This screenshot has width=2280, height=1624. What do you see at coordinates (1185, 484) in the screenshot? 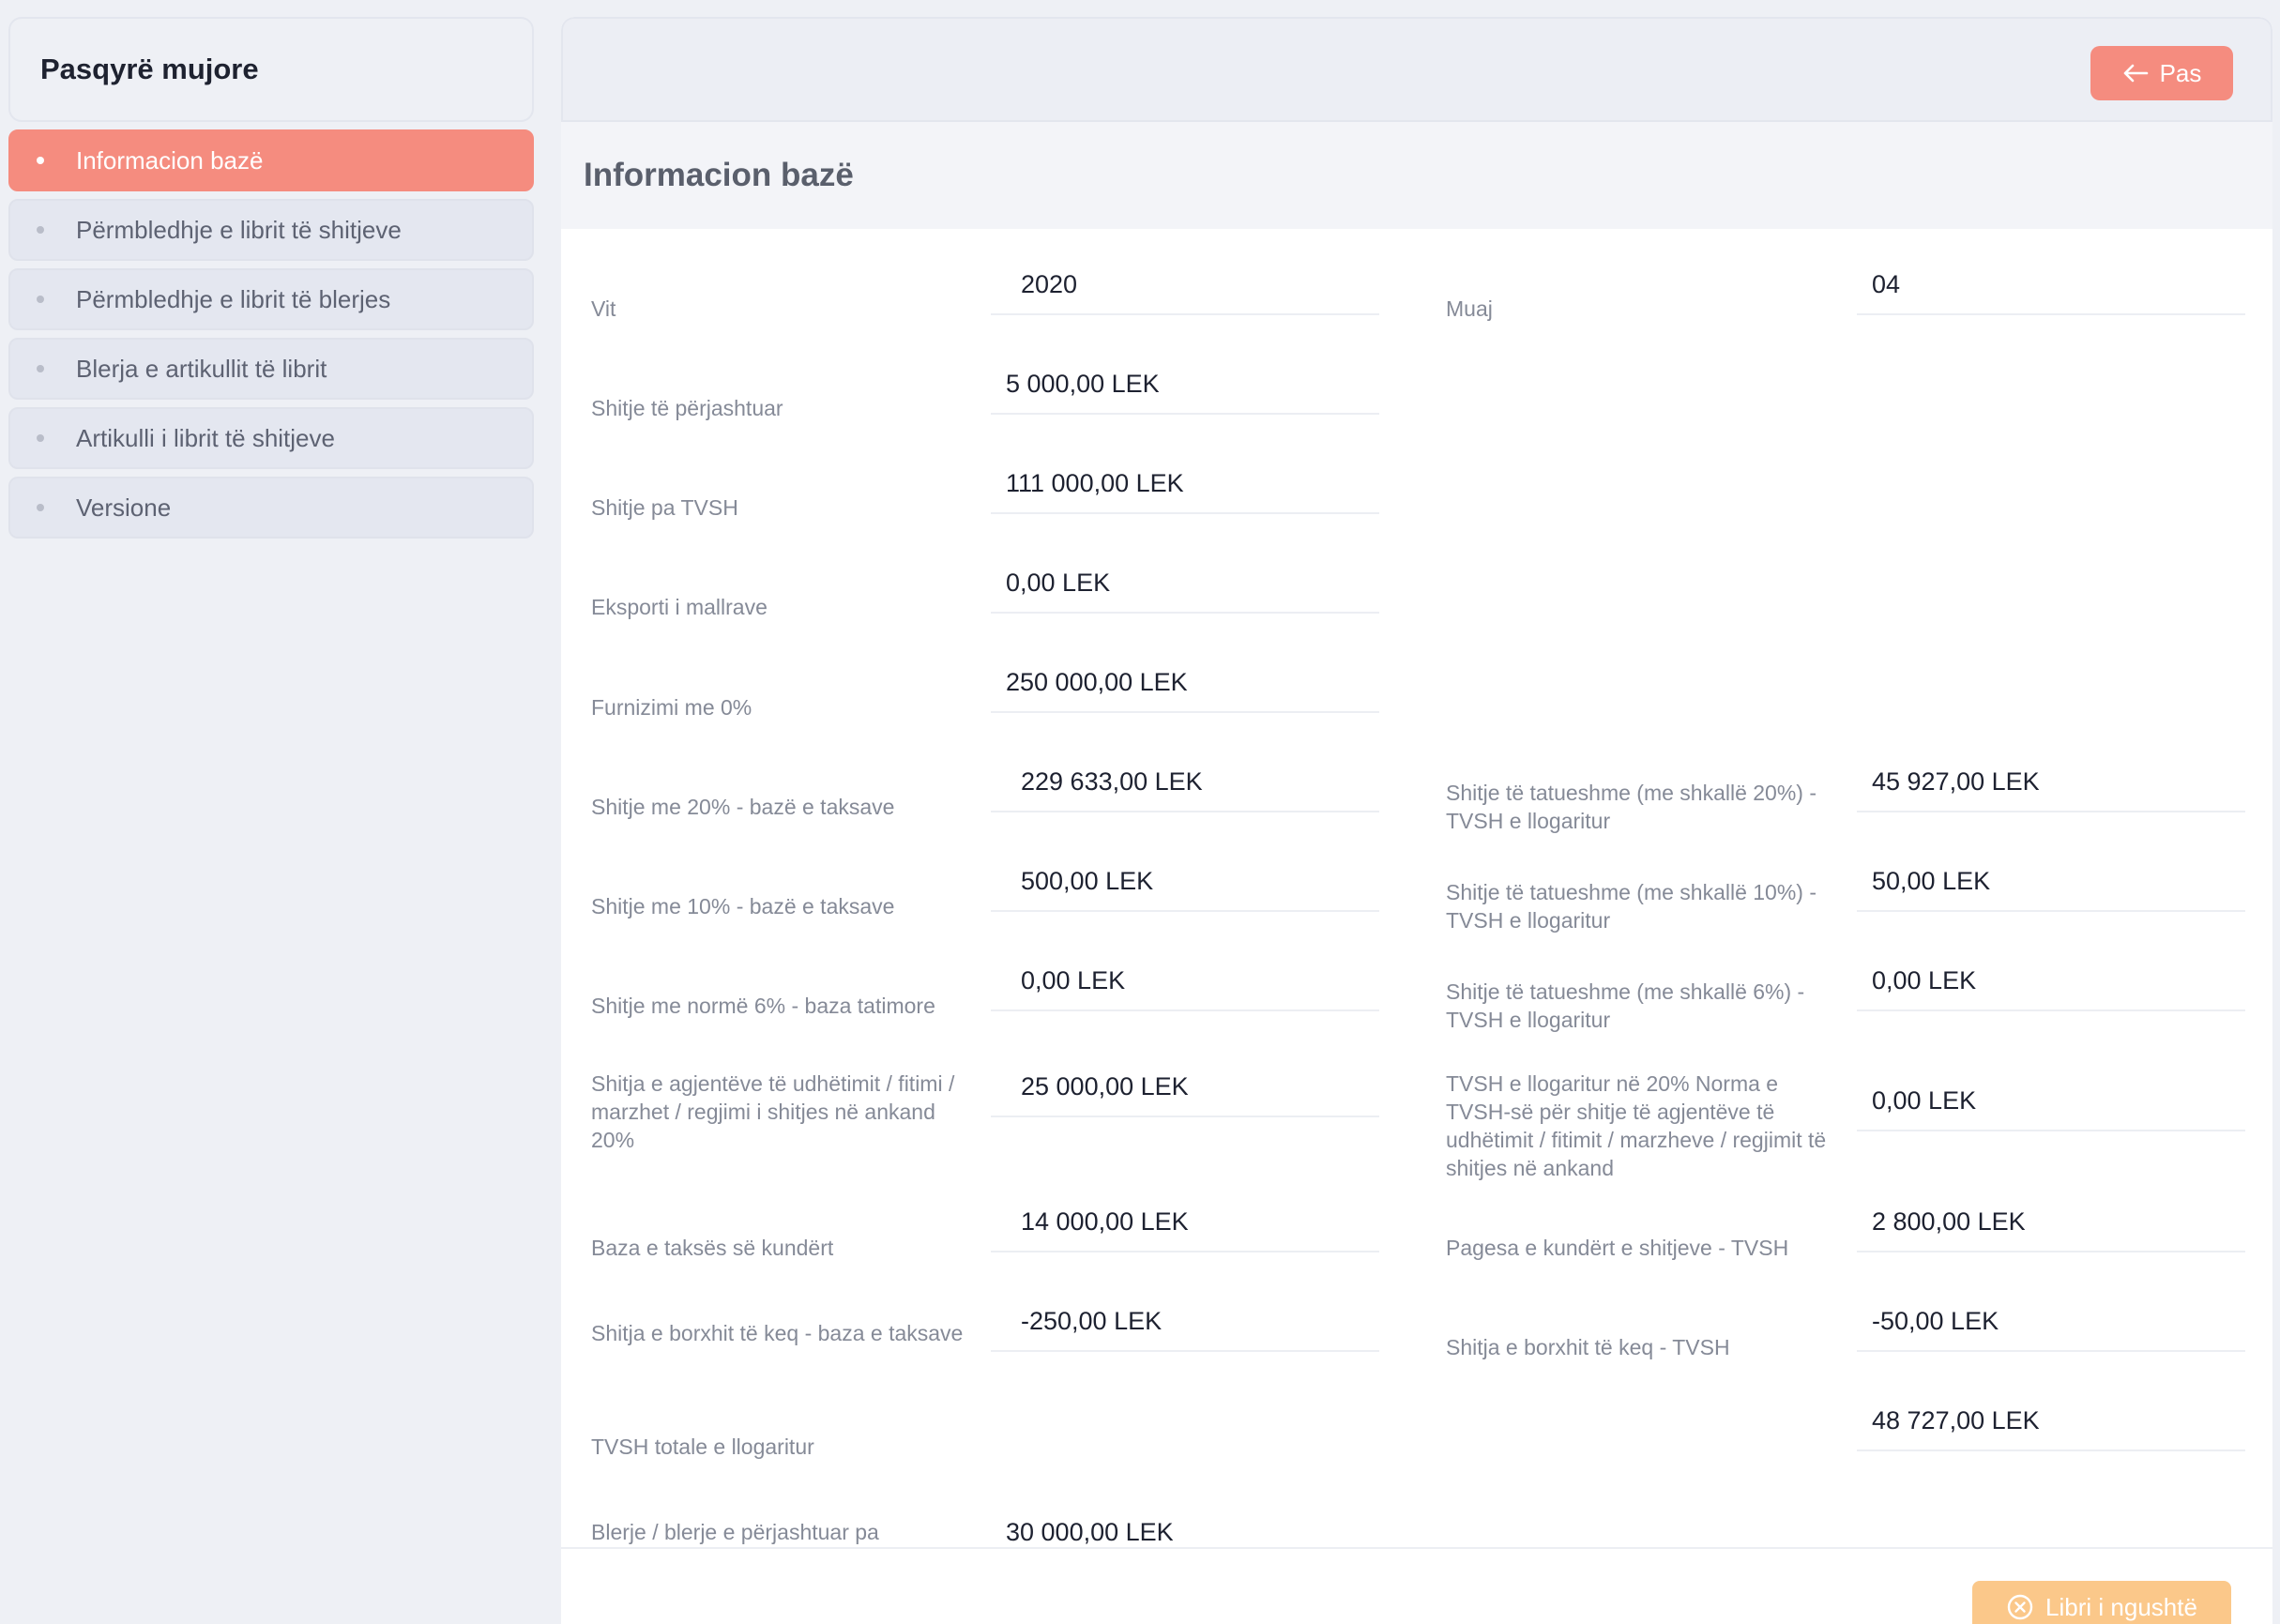
I see `sales-no-vat-field: 111 000,00 LEK` at bounding box center [1185, 484].